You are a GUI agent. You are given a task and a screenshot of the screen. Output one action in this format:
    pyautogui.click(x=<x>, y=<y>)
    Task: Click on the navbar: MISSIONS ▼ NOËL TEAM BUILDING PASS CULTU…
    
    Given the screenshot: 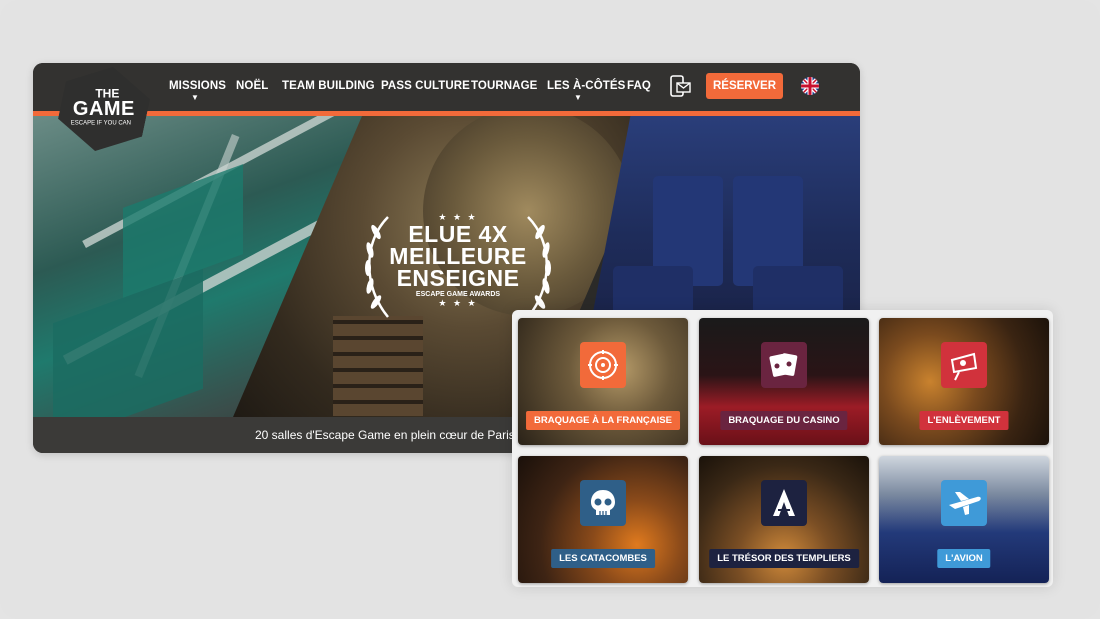 What is the action you would take?
    pyautogui.click(x=446, y=89)
    